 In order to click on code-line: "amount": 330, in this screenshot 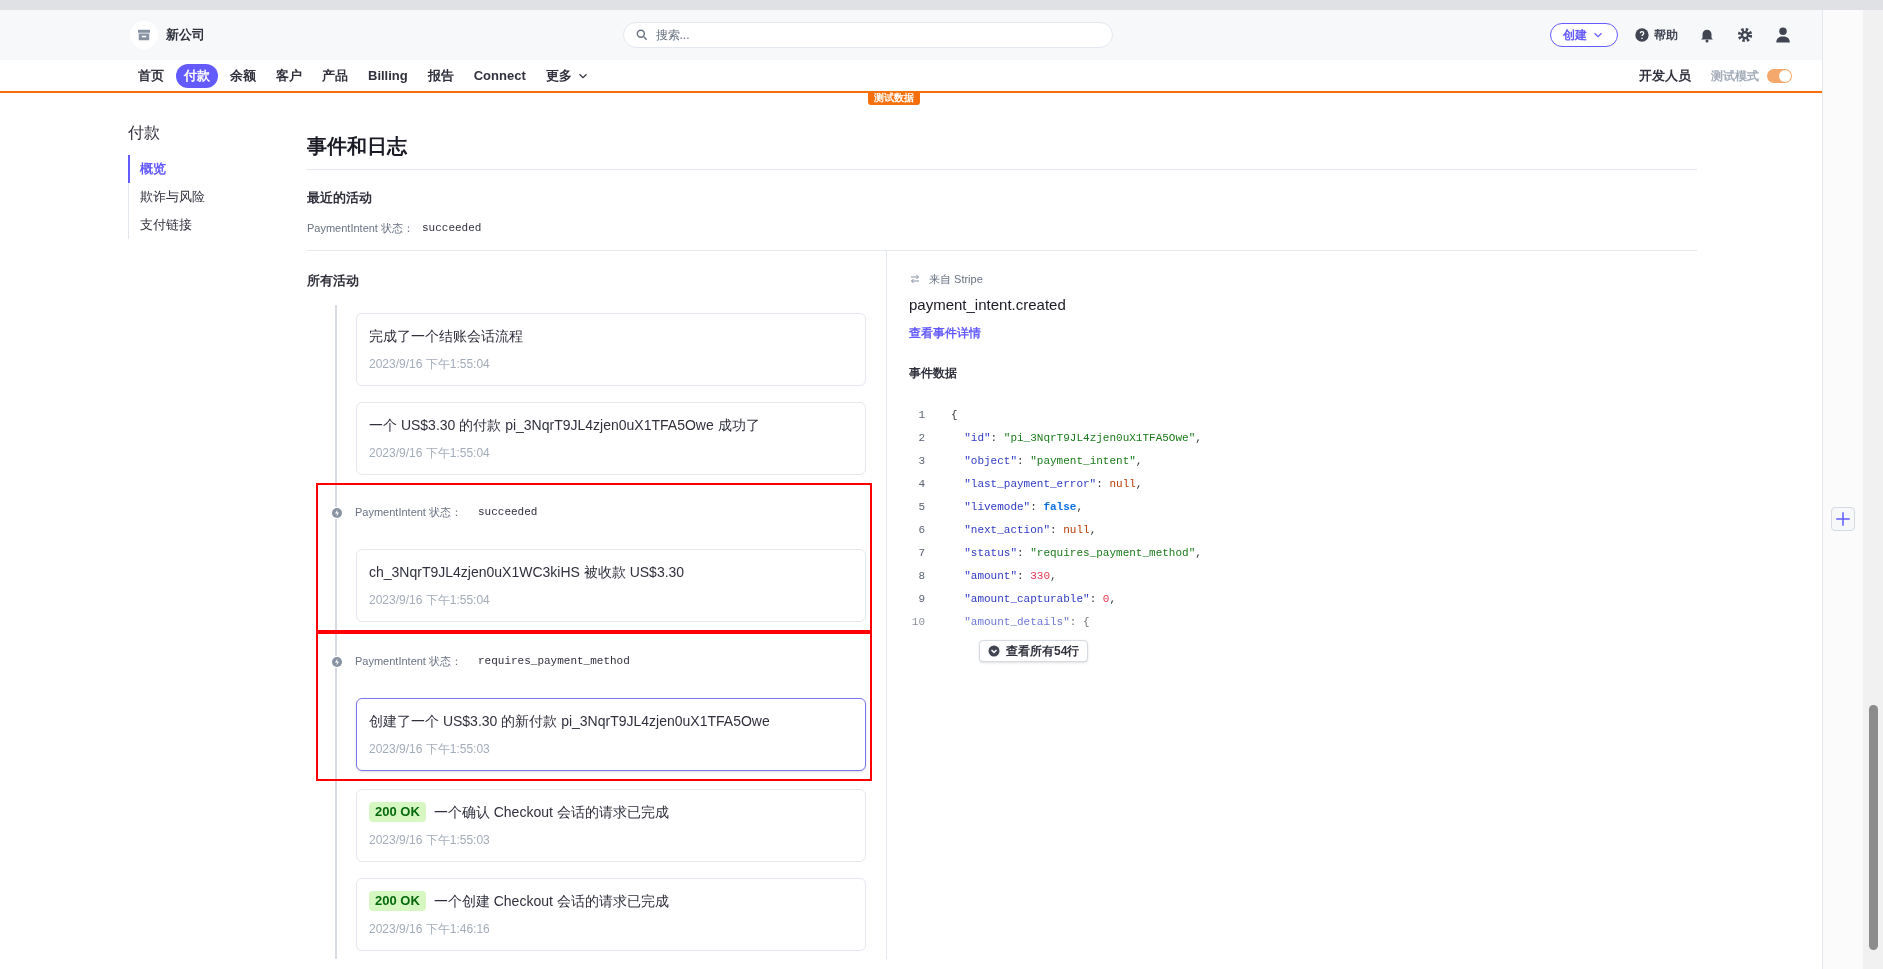, I will do `click(1010, 577)`.